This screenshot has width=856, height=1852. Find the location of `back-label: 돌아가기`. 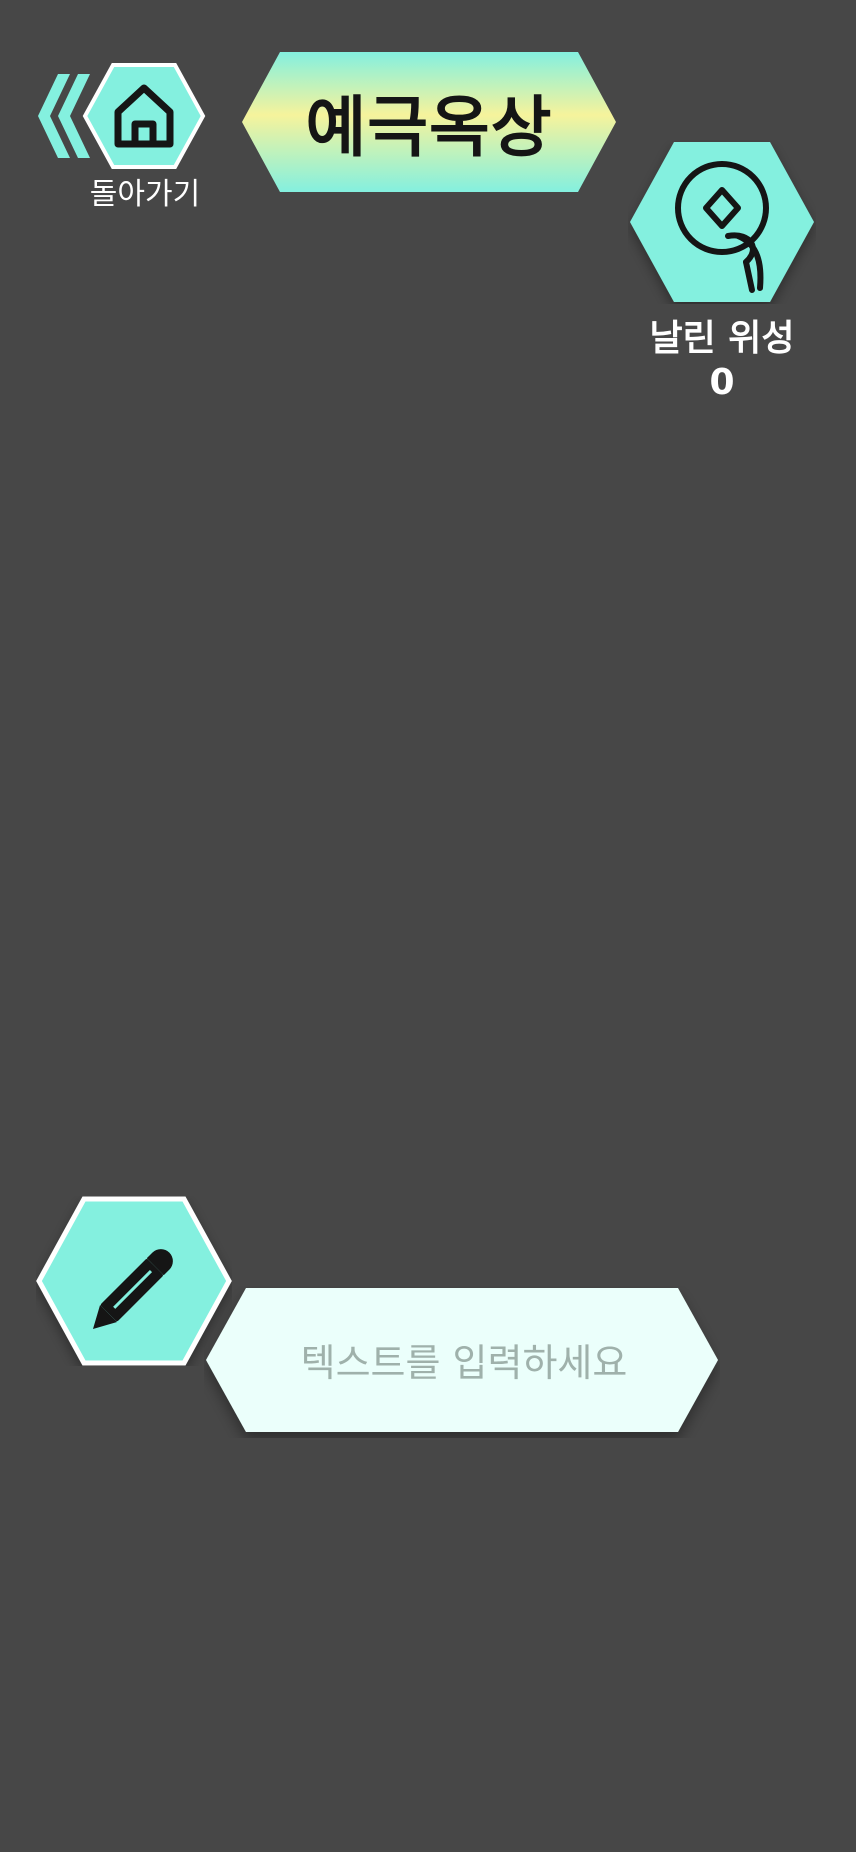

back-label: 돌아가기 is located at coordinates (145, 195).